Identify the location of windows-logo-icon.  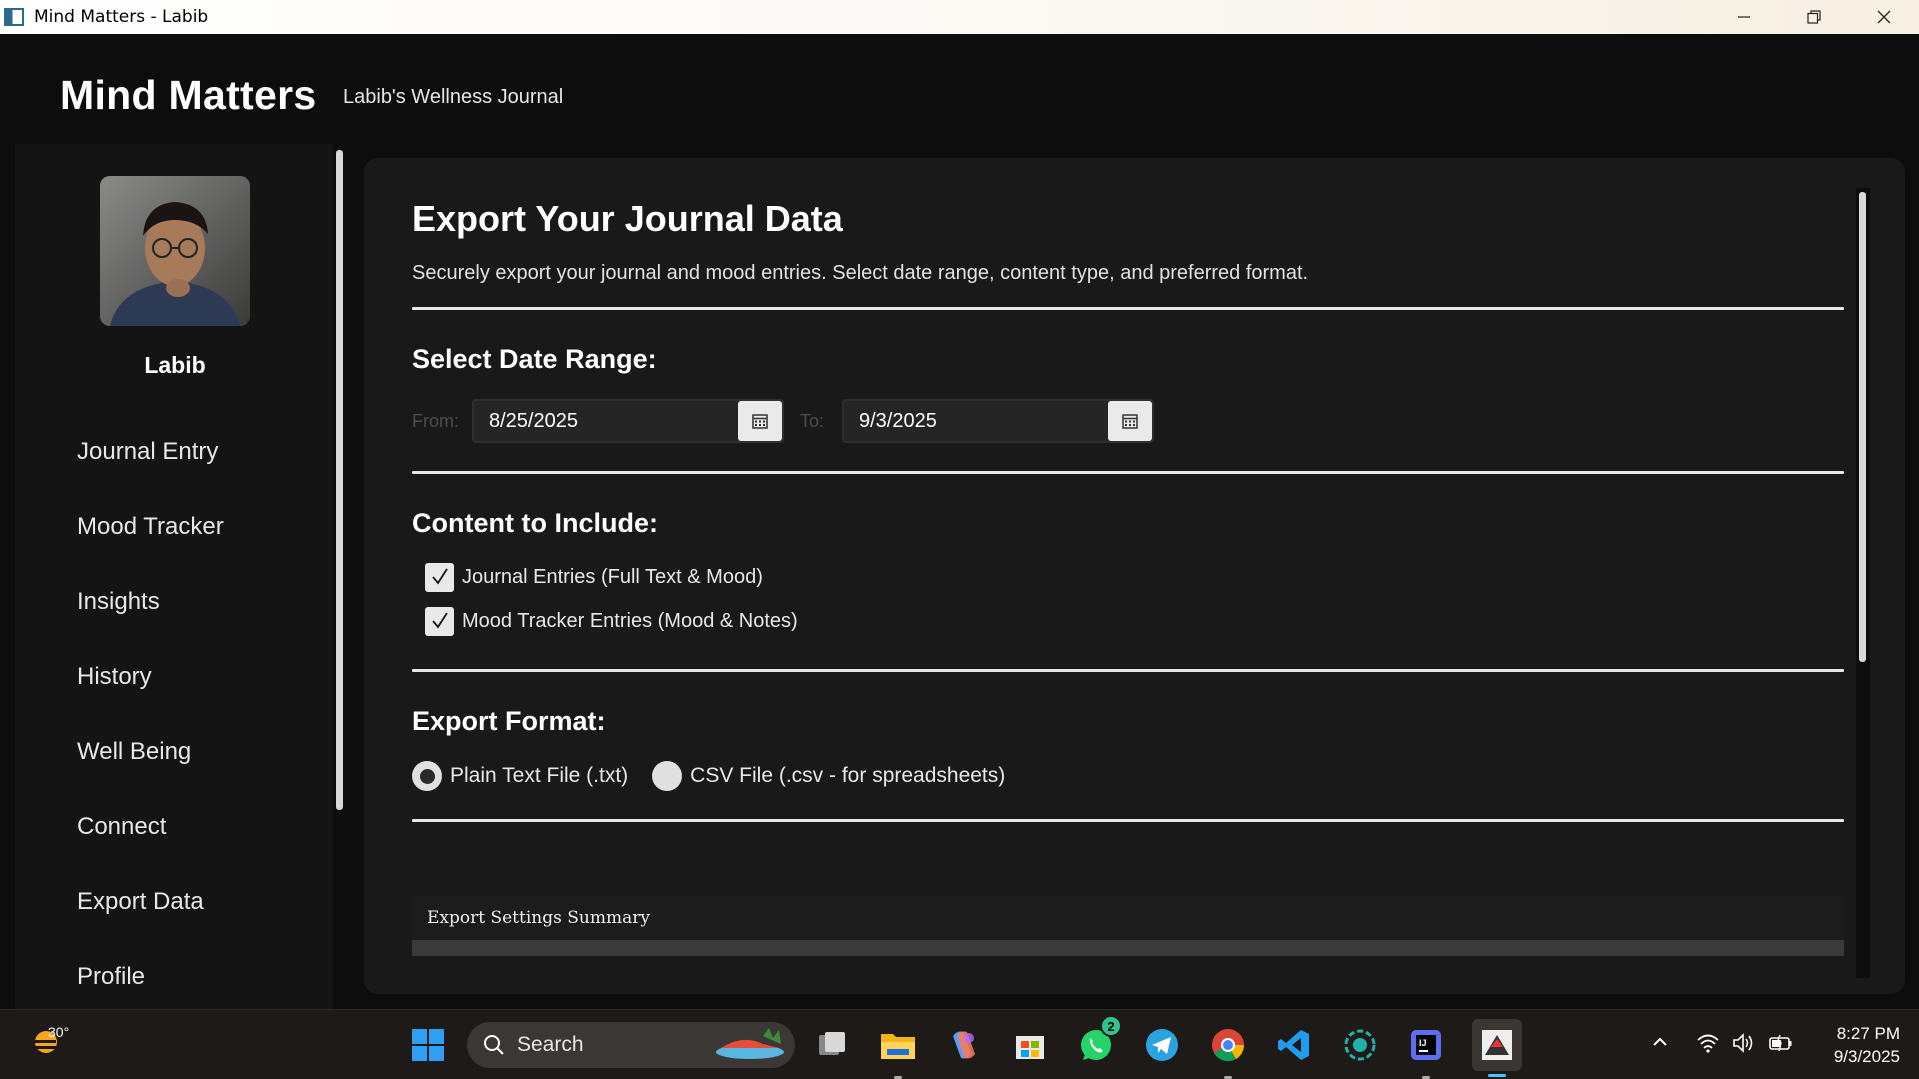
(428, 1045).